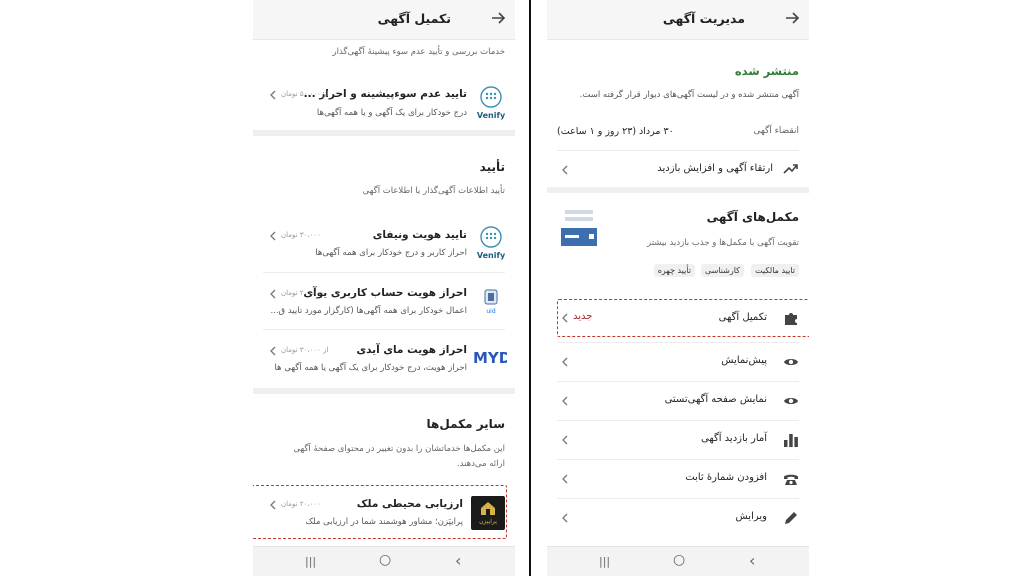 This screenshot has height=576, width=1024. Describe the element at coordinates (491, 302) in the screenshot. I see `uid-logo: uid` at that location.